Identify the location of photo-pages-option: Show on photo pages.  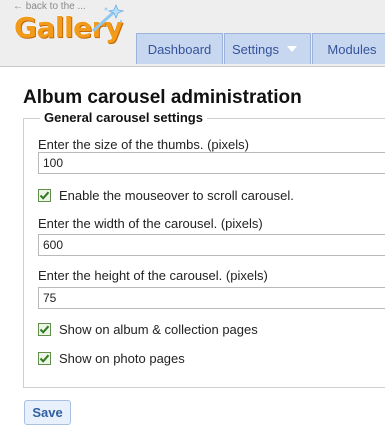
(111, 358).